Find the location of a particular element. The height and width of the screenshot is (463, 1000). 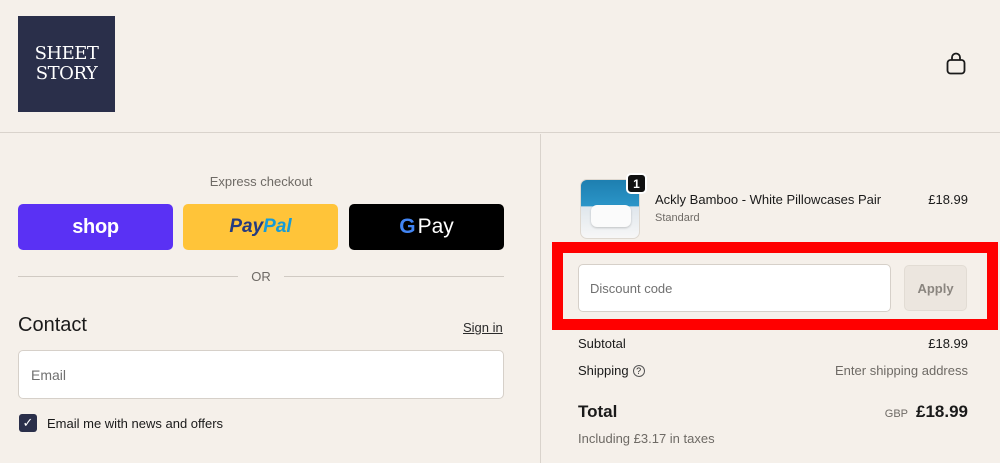

subtotal-value: £18.99 is located at coordinates (948, 343).